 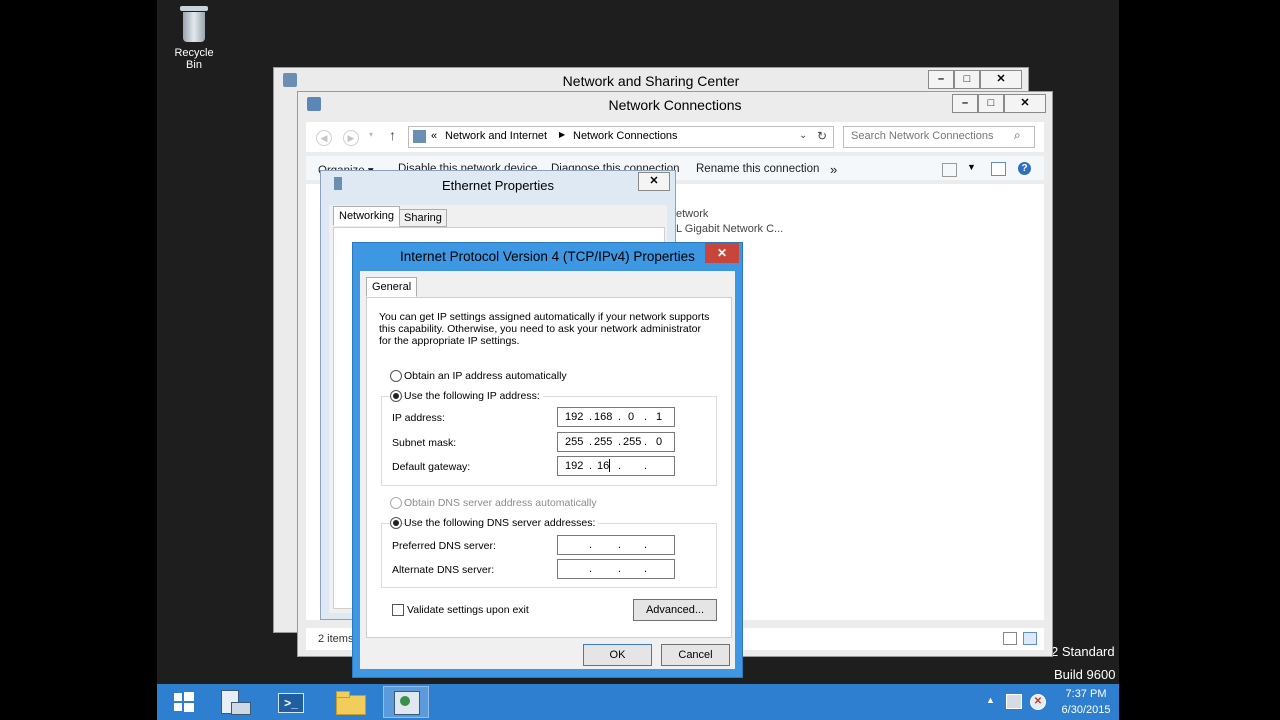 I want to click on radio-manual-dns-label: Use the following DNS server addresses:, so click(x=501, y=523).